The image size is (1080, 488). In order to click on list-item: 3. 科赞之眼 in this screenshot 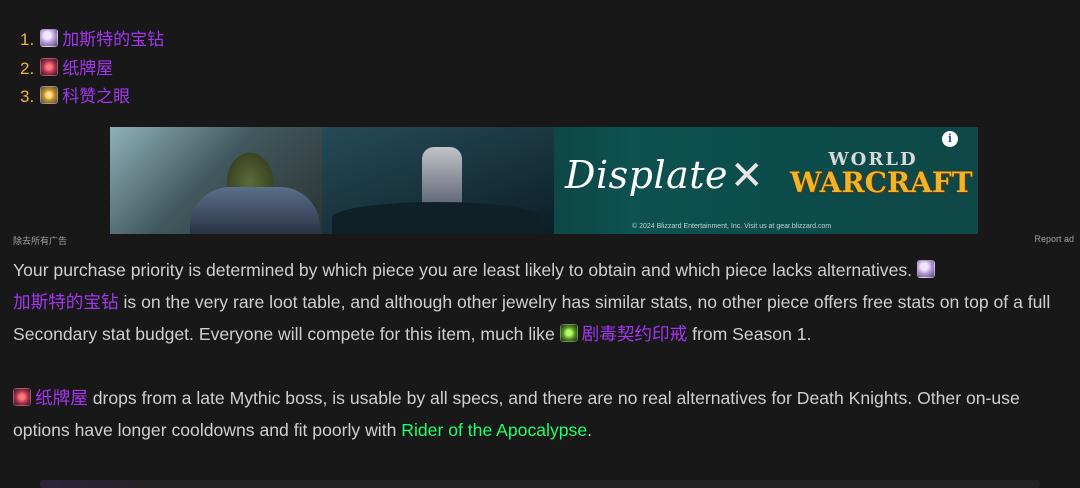, I will do `click(92, 97)`.